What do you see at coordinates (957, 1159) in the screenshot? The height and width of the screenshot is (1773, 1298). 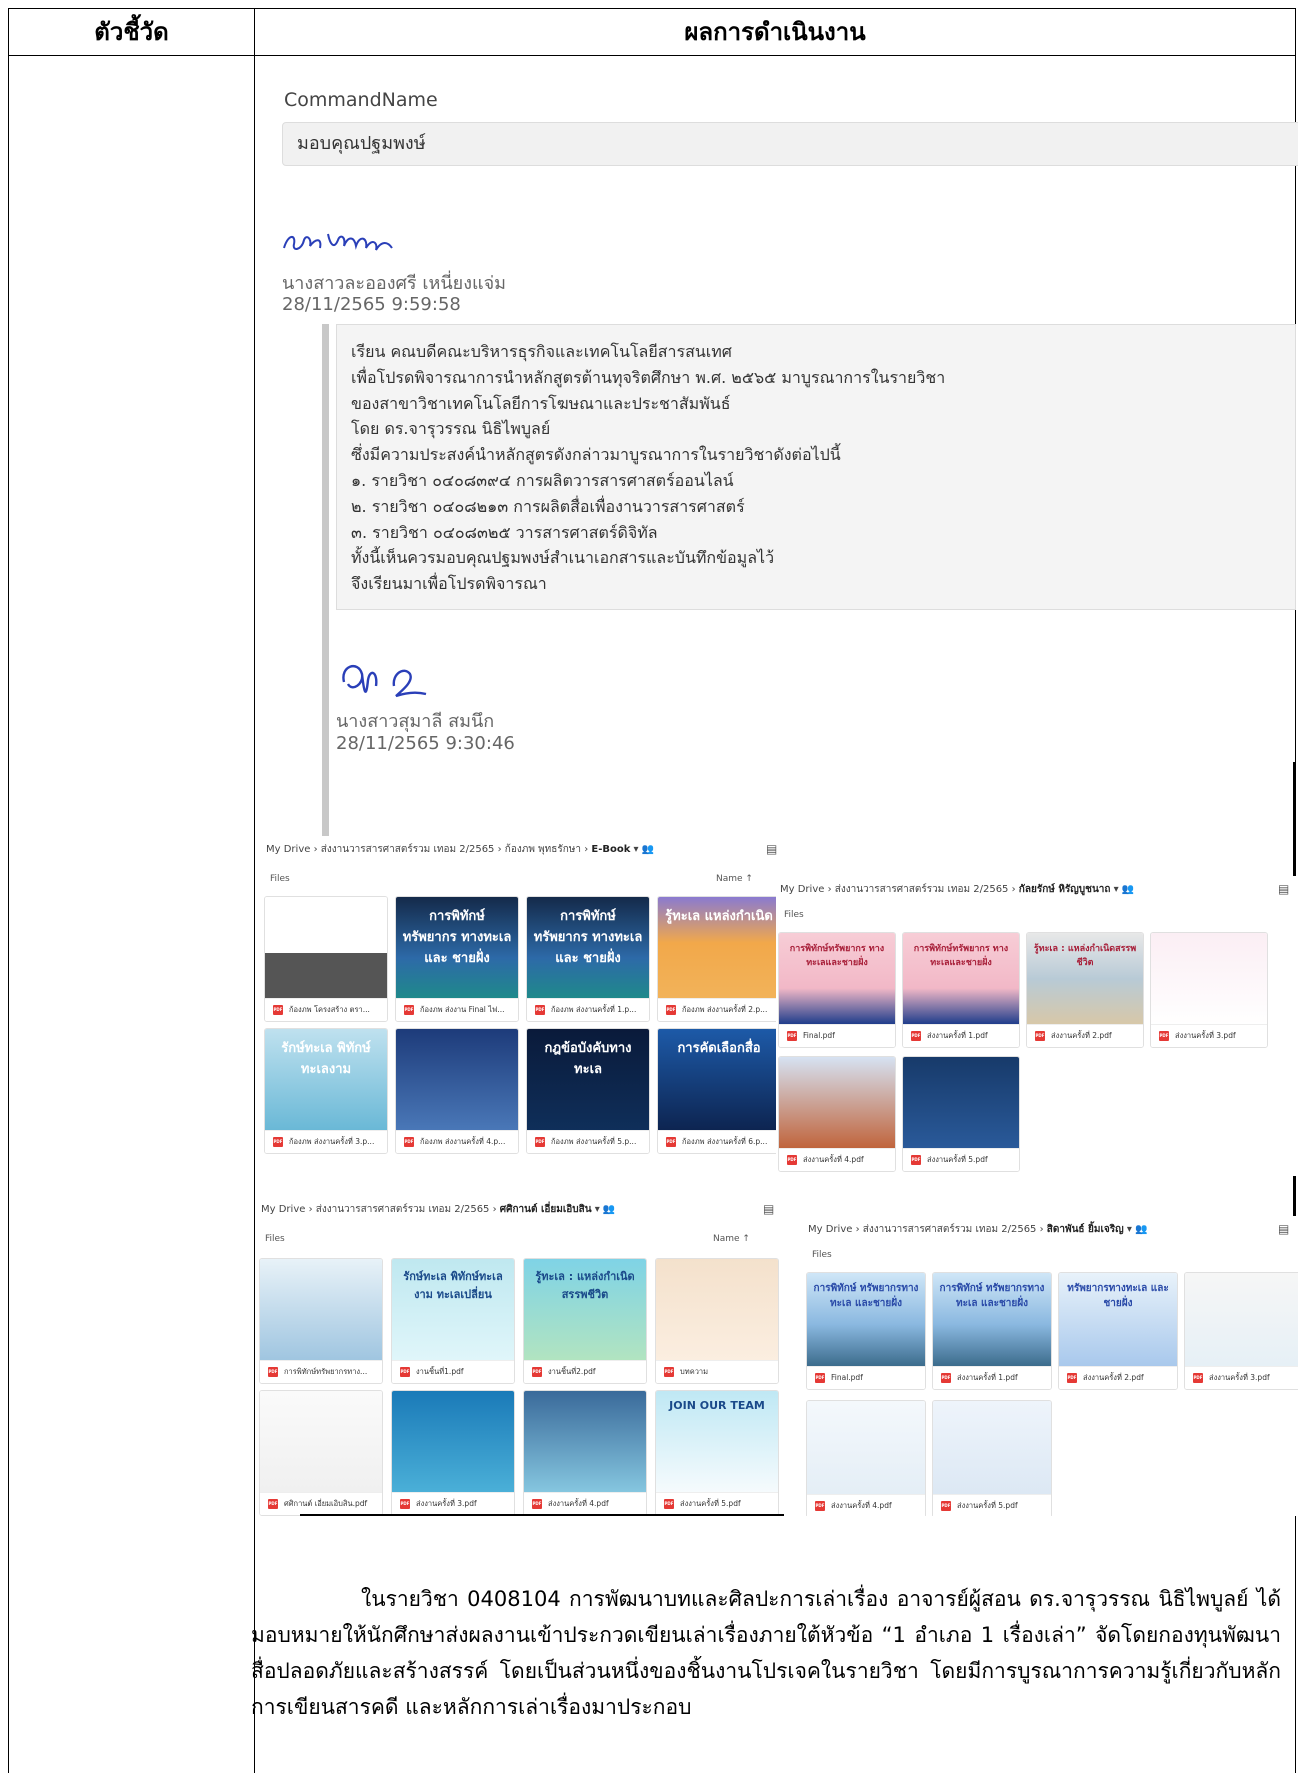 I see `file-name-text: ส่งงานครั้งที่ 5.pdf` at bounding box center [957, 1159].